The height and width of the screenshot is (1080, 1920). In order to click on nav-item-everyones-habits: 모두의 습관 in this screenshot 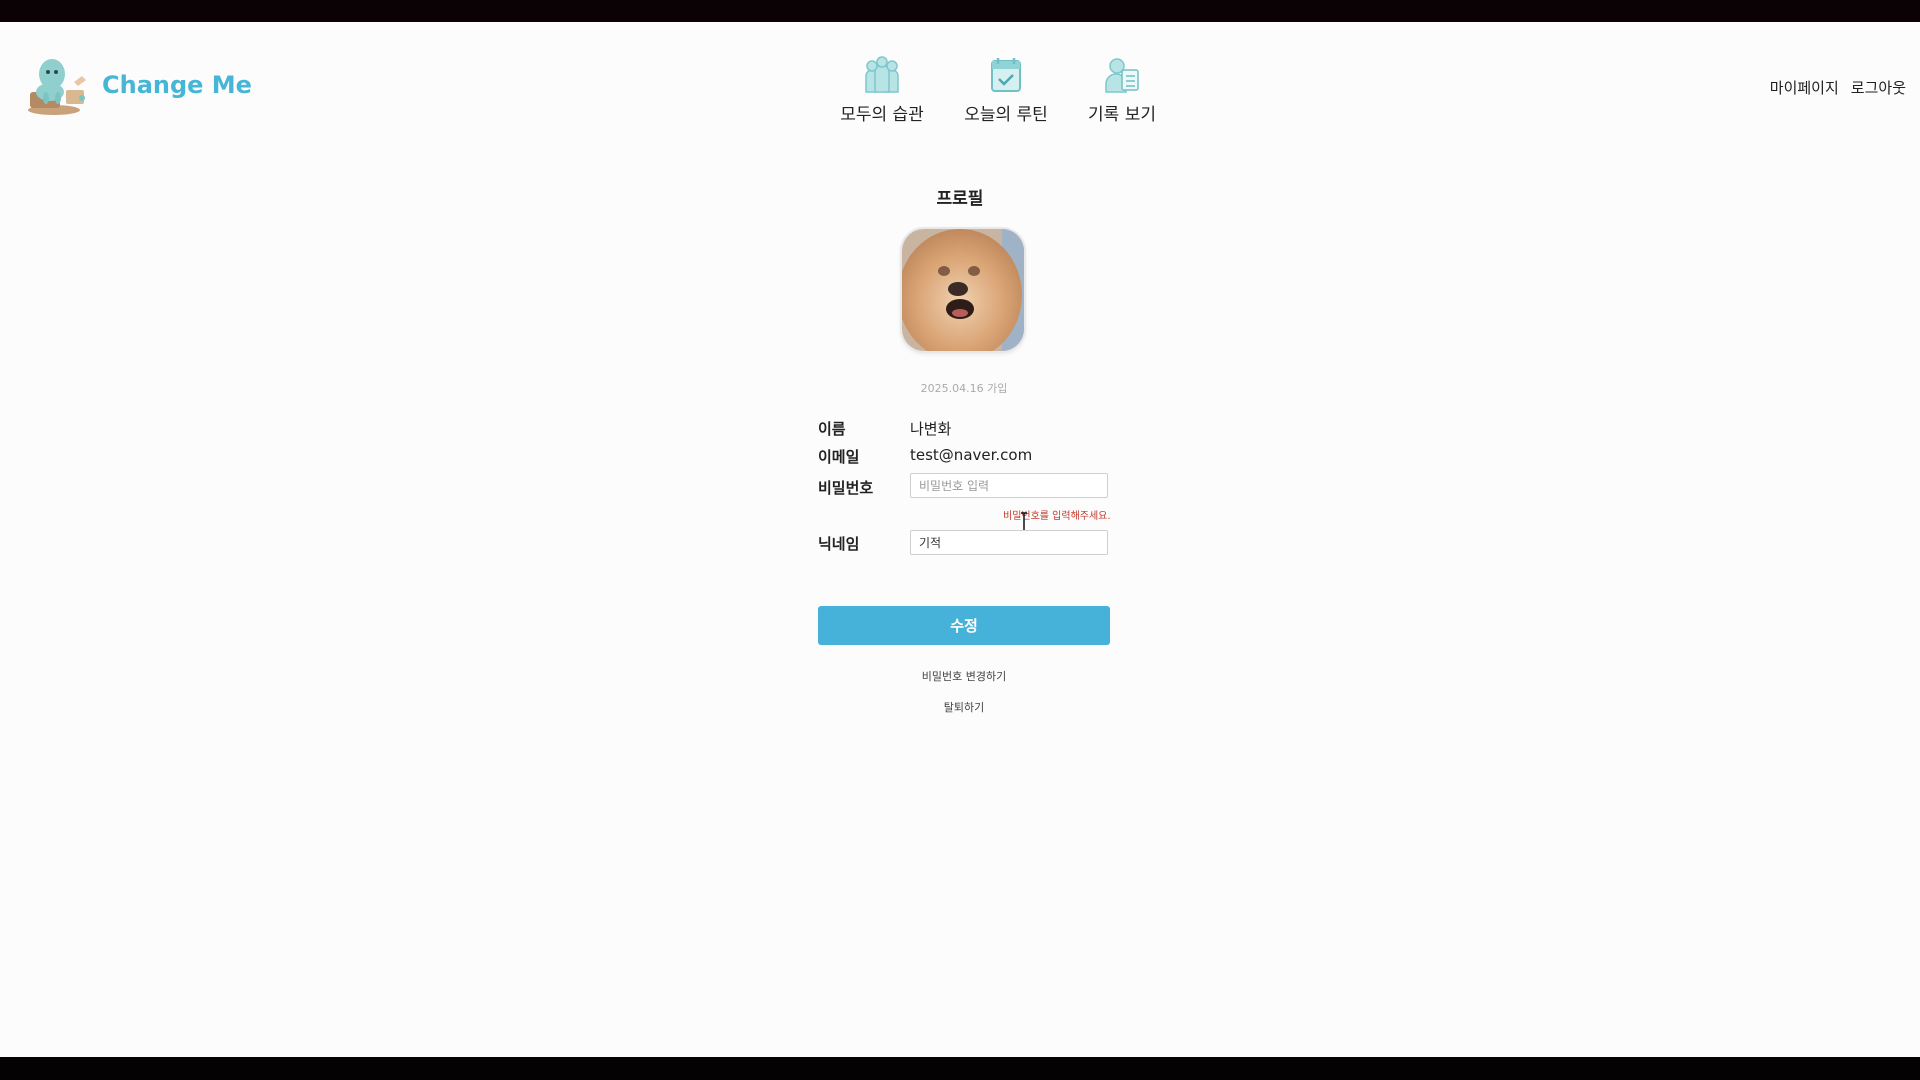, I will do `click(882, 90)`.